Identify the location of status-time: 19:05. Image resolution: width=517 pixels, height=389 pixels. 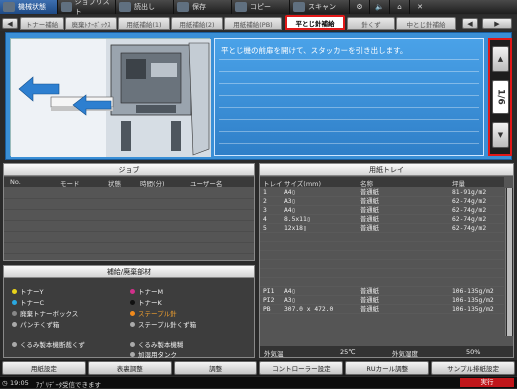
(19, 383).